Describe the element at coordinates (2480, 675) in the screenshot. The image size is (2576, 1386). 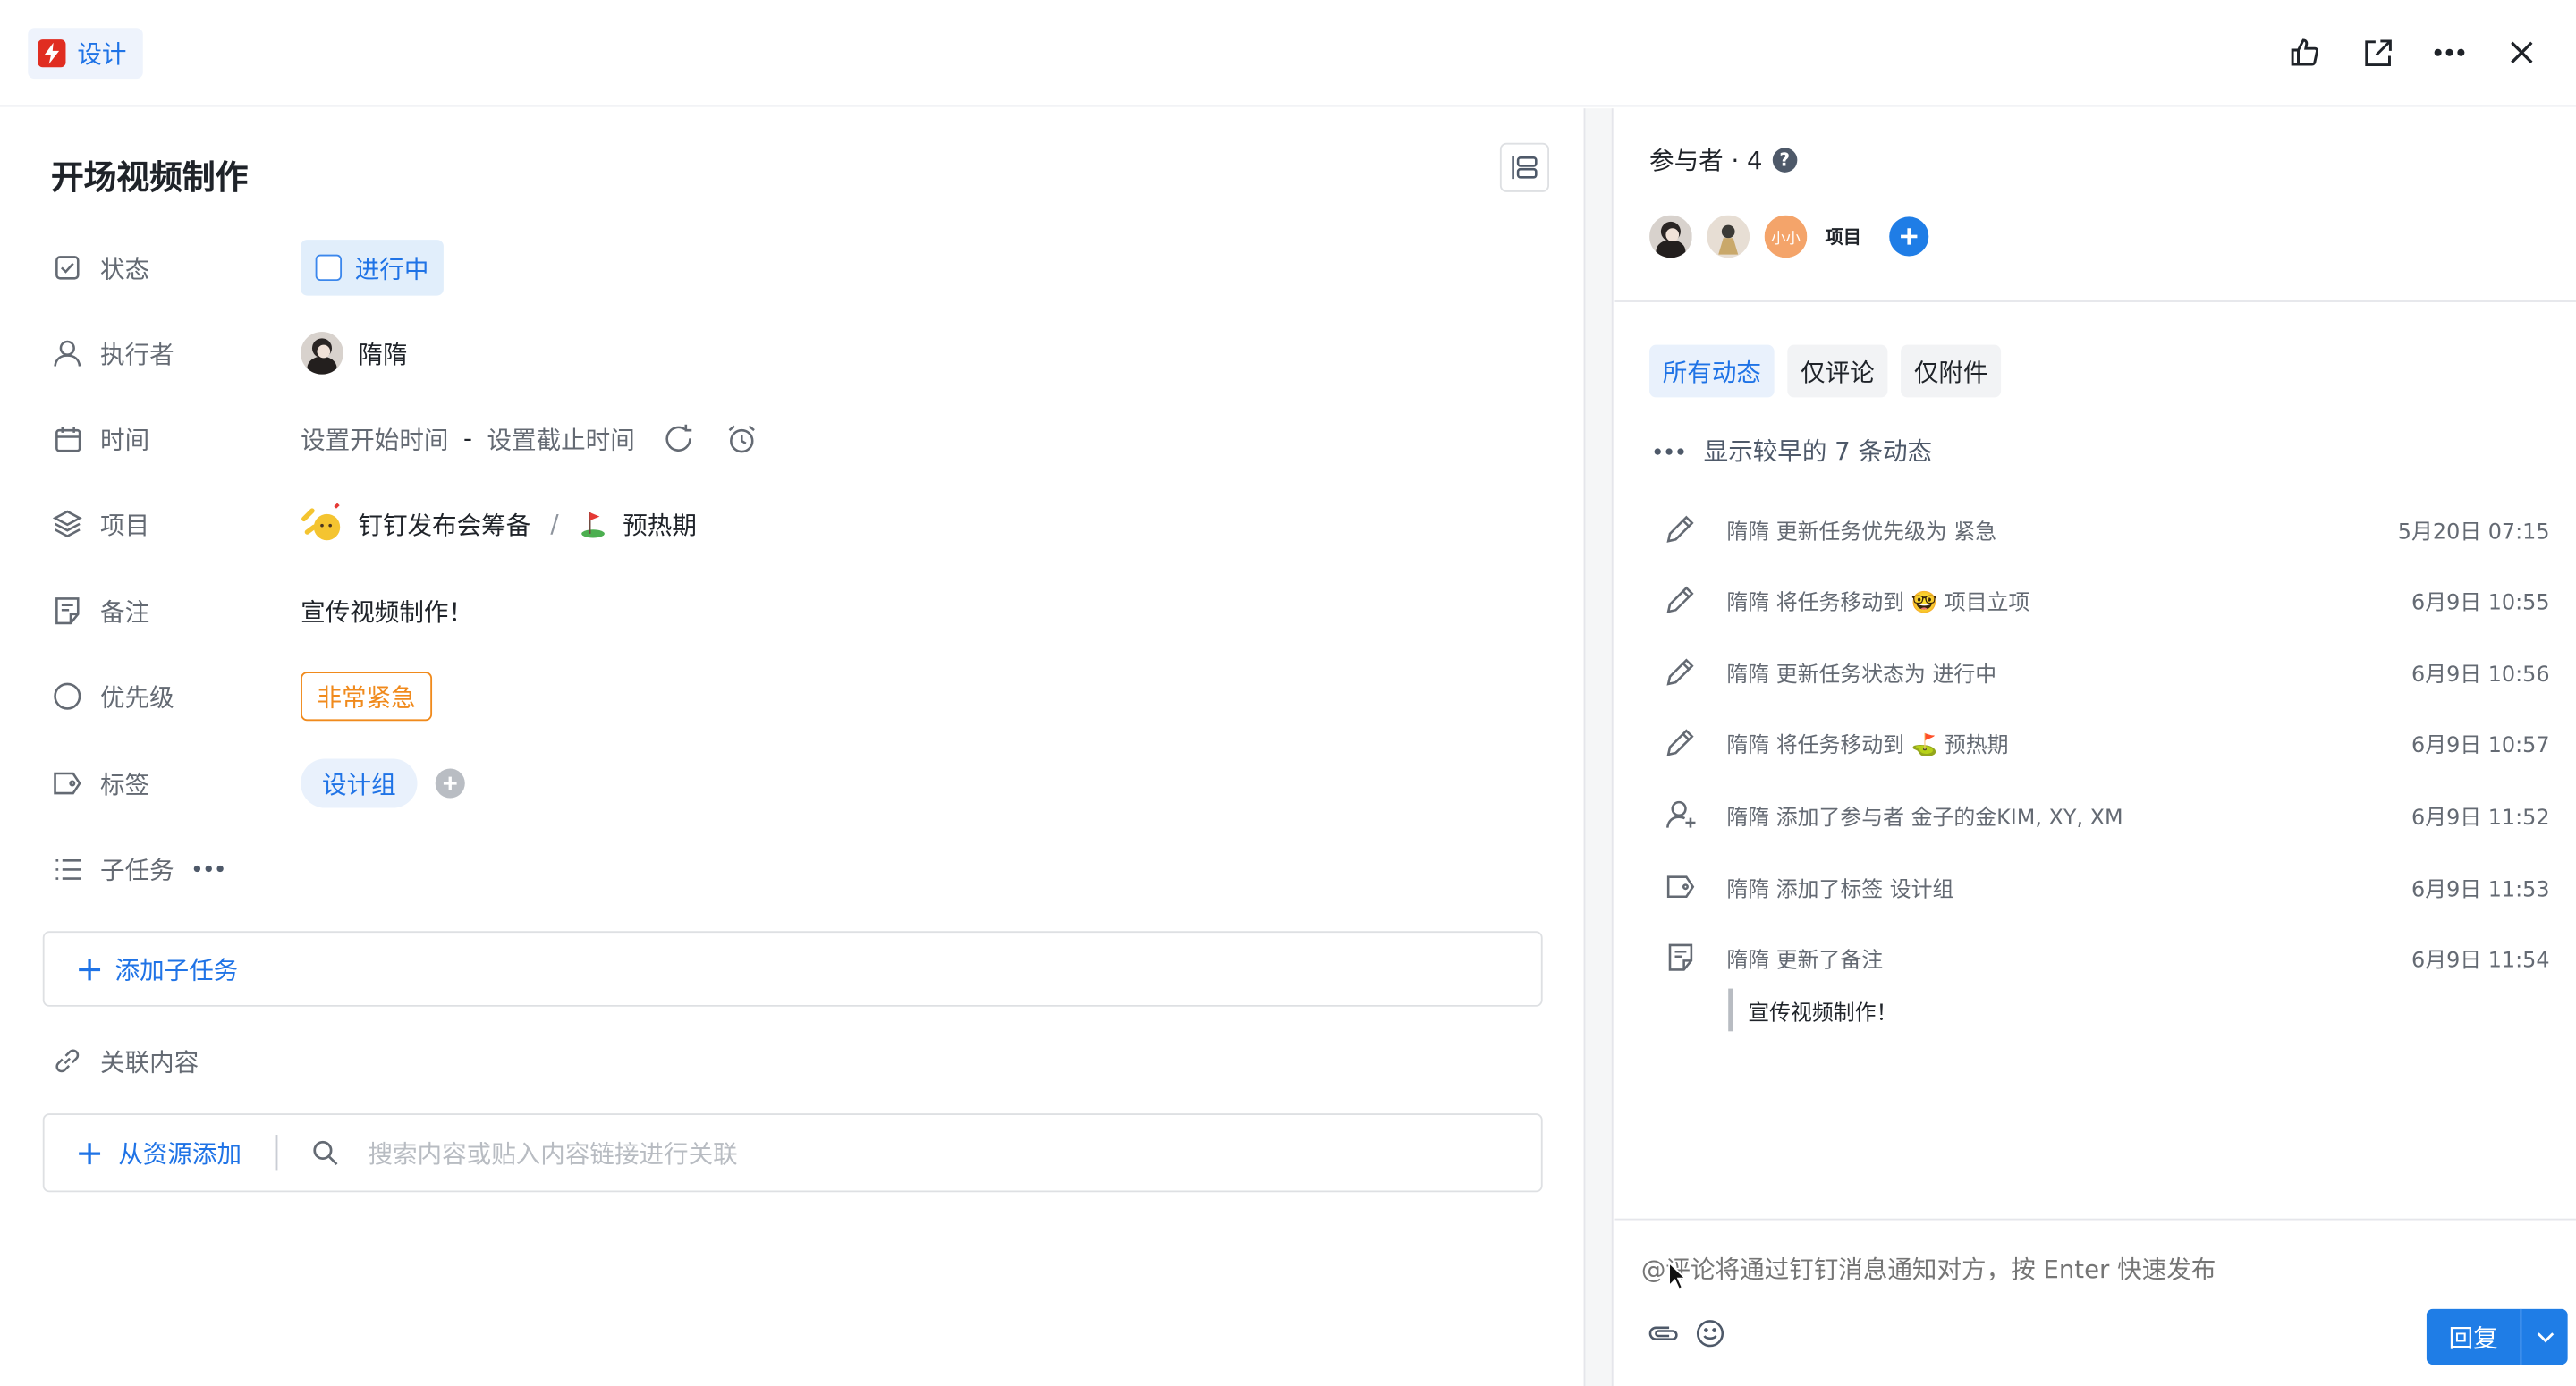
I see `activity-time: 6月9日 10:56` at that location.